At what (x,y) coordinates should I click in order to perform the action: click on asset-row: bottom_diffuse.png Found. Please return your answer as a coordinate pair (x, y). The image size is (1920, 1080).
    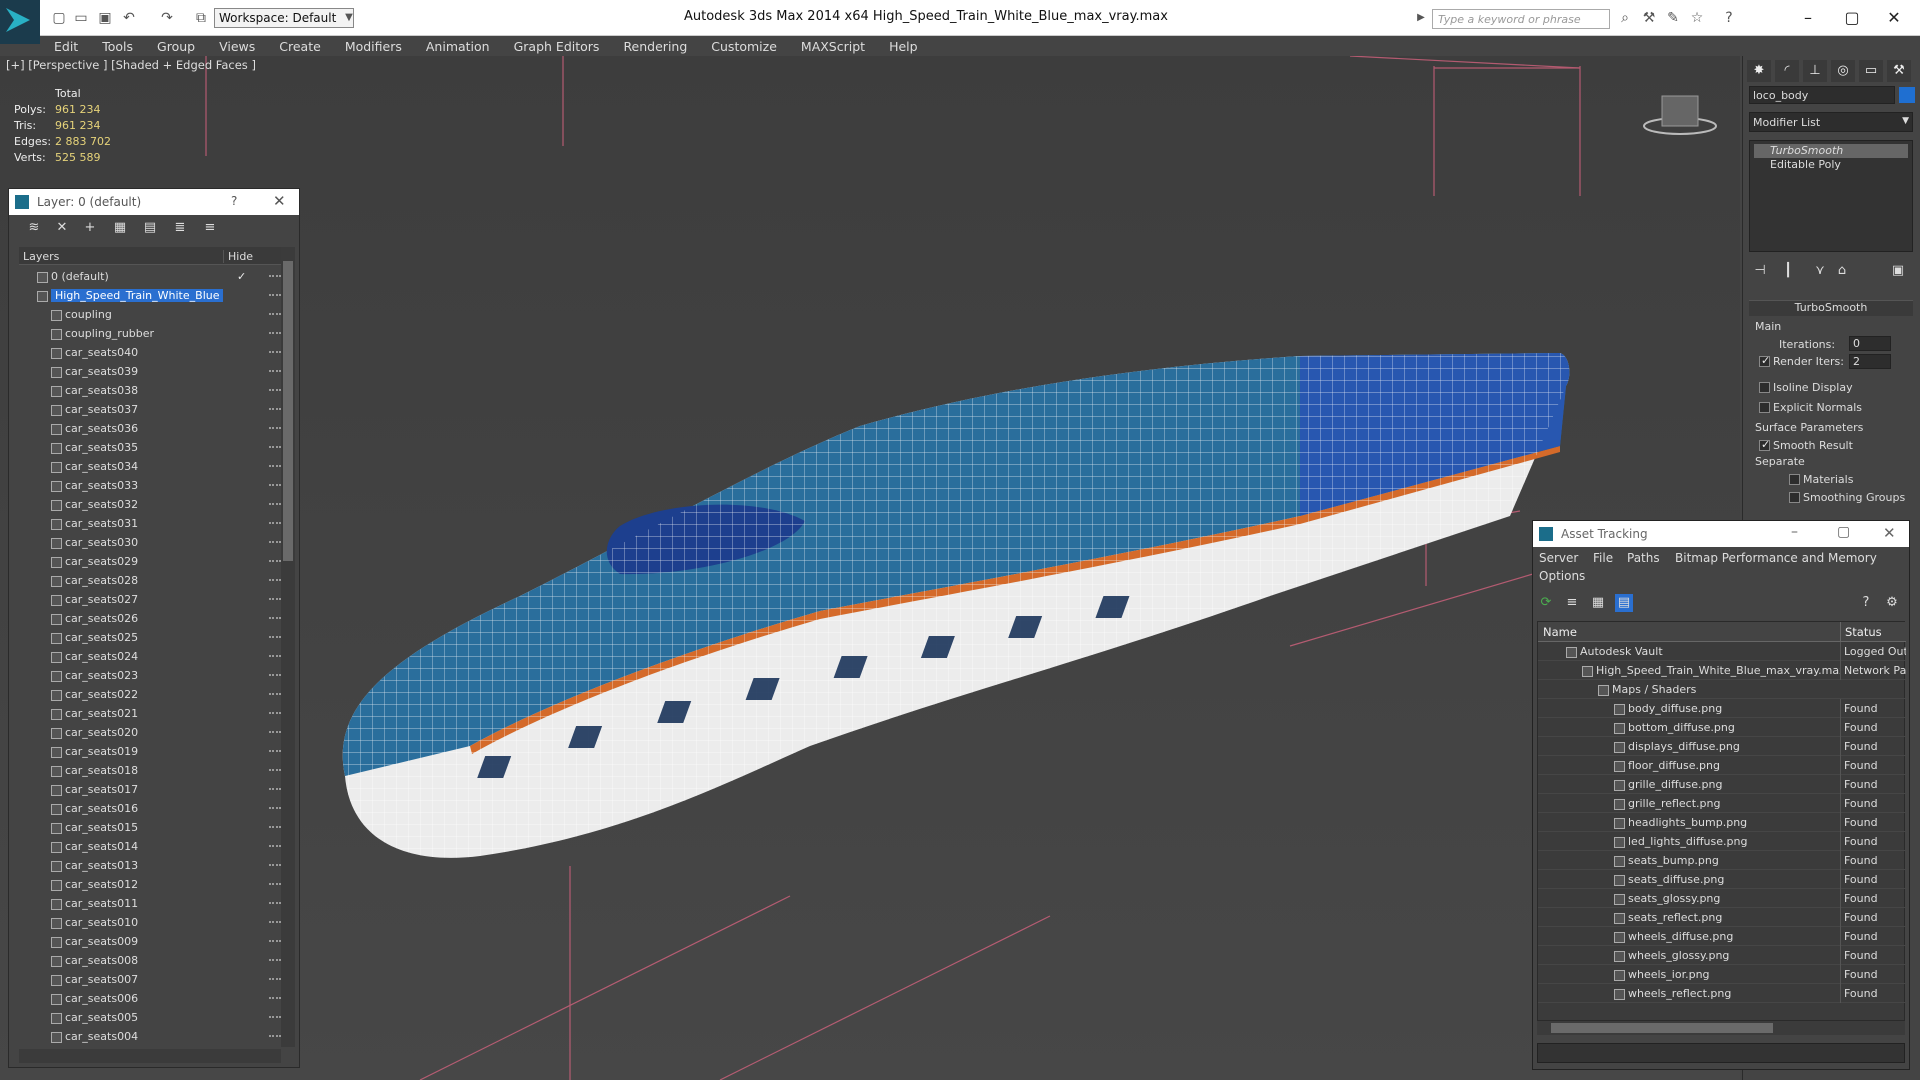
    Looking at the image, I should click on (1722, 727).